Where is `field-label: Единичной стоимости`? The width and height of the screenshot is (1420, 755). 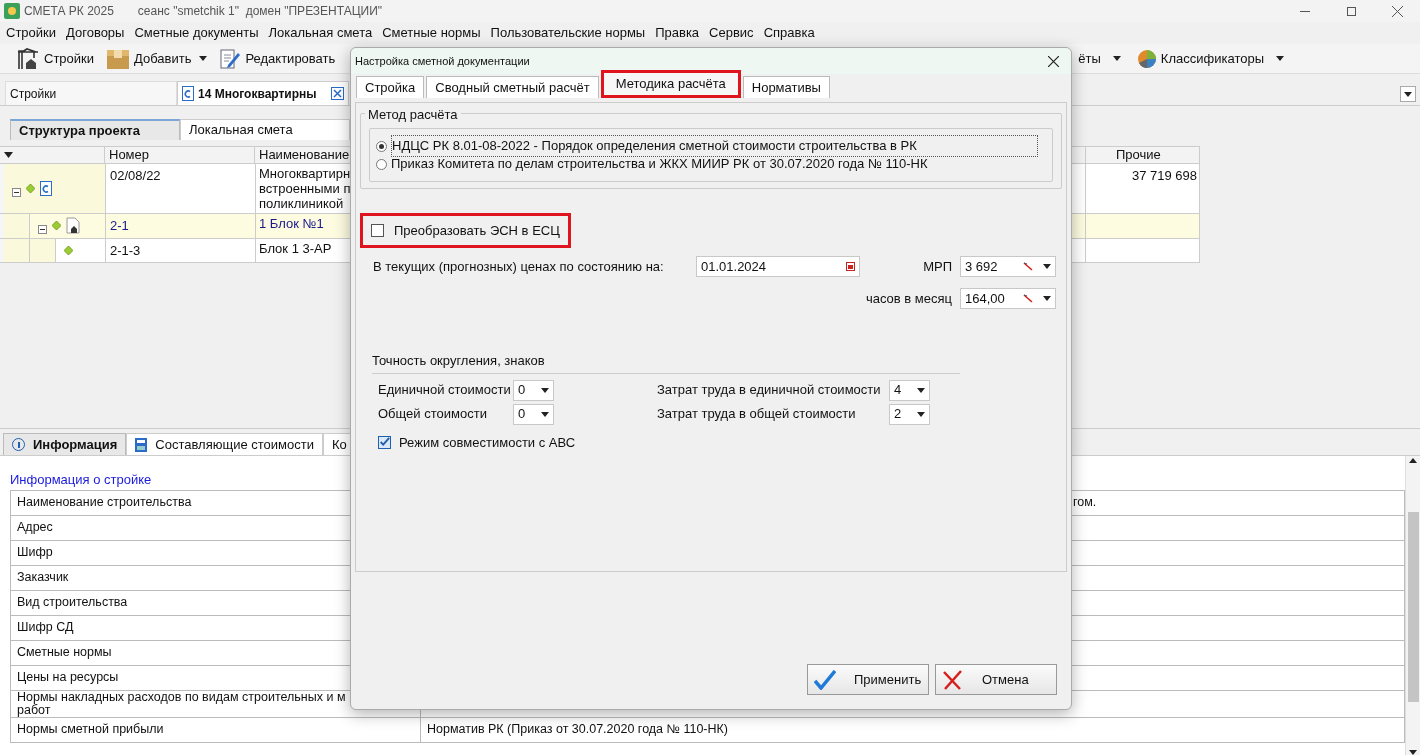 field-label: Единичной стоимости is located at coordinates (445, 390).